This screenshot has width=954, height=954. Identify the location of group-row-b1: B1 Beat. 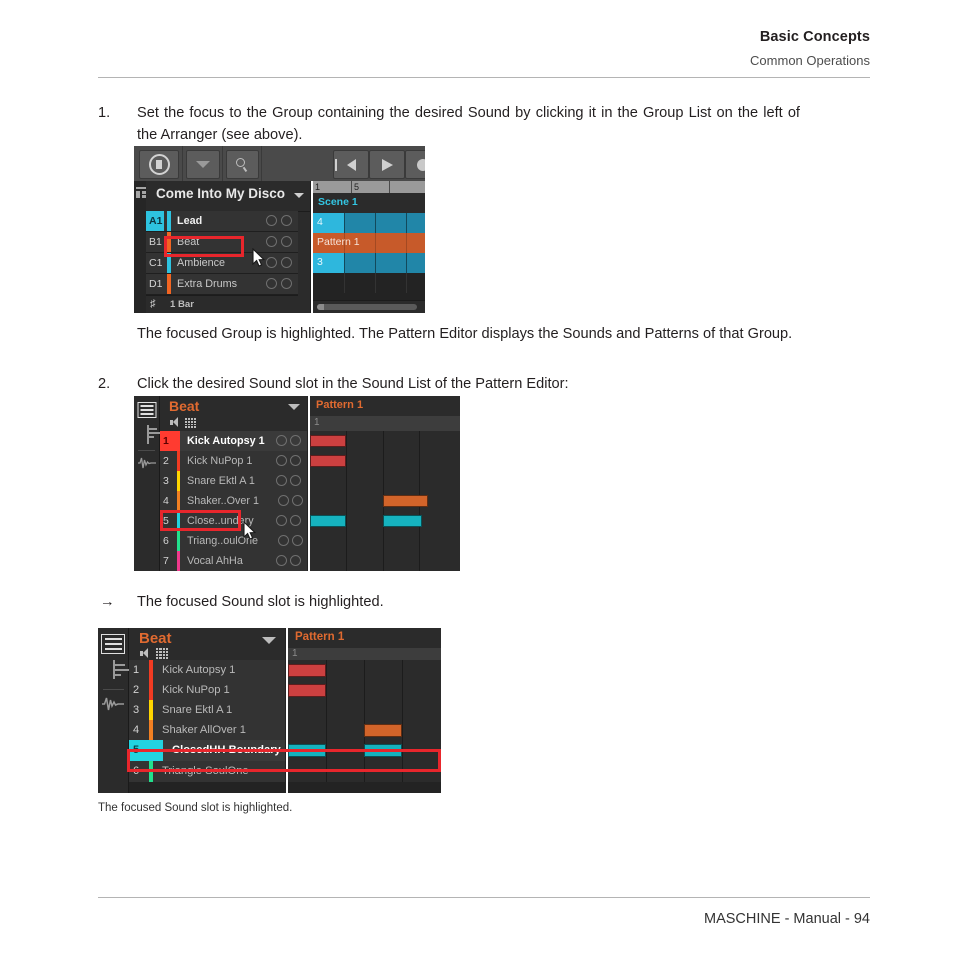
(222, 242).